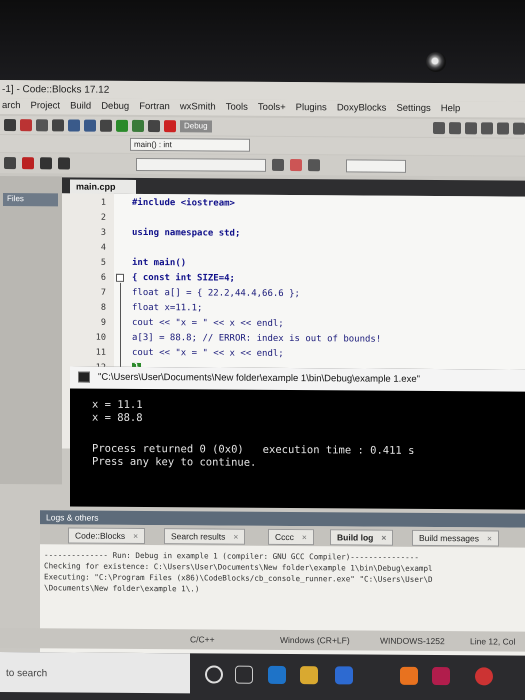 The image size is (525, 700). I want to click on mail-icon, so click(441, 676).